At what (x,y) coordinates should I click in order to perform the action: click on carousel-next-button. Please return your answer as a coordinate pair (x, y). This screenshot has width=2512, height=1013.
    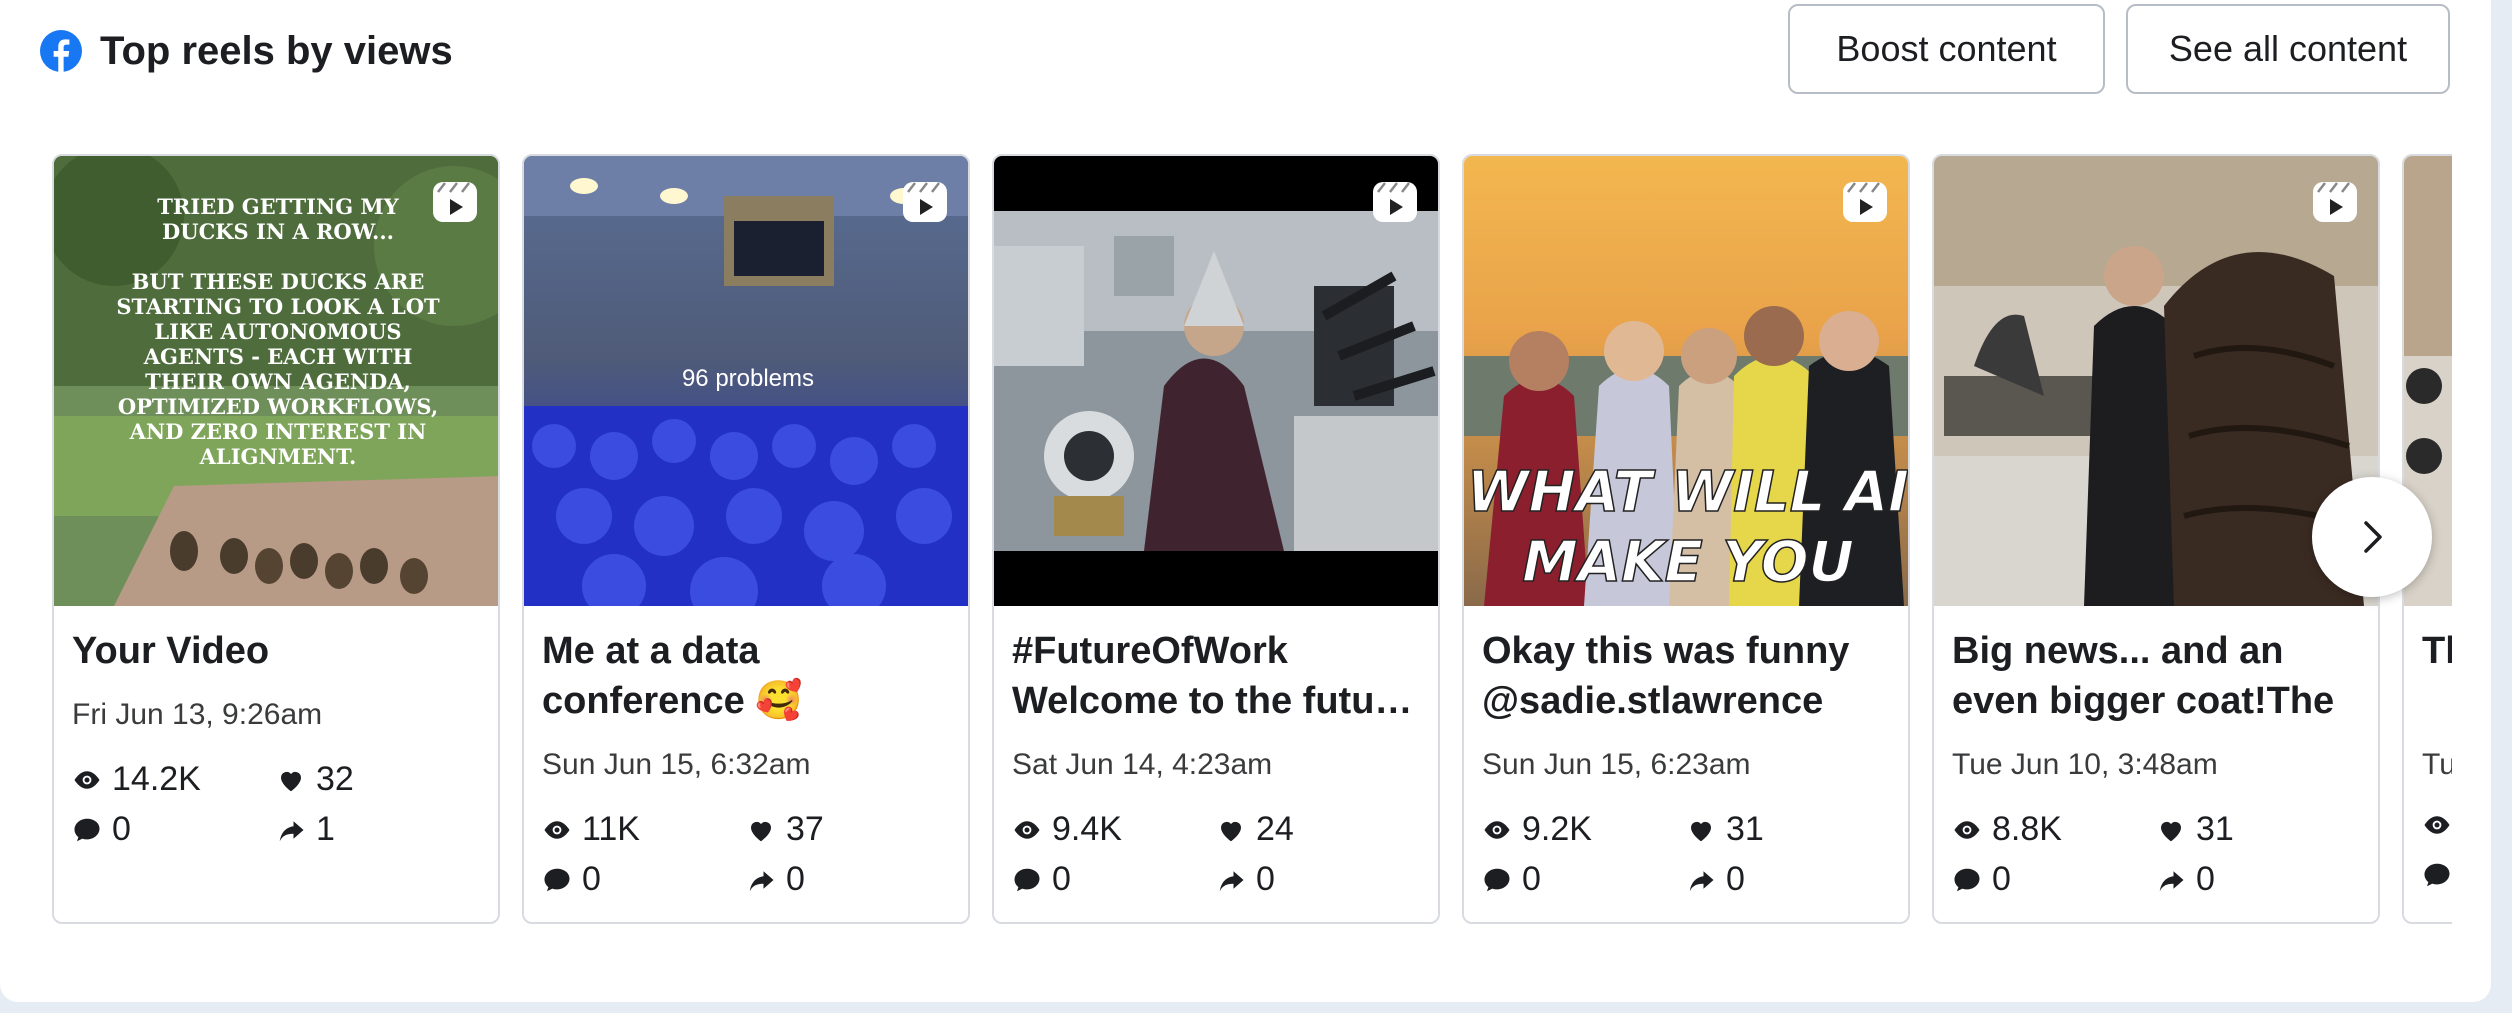
    Looking at the image, I should click on (2372, 537).